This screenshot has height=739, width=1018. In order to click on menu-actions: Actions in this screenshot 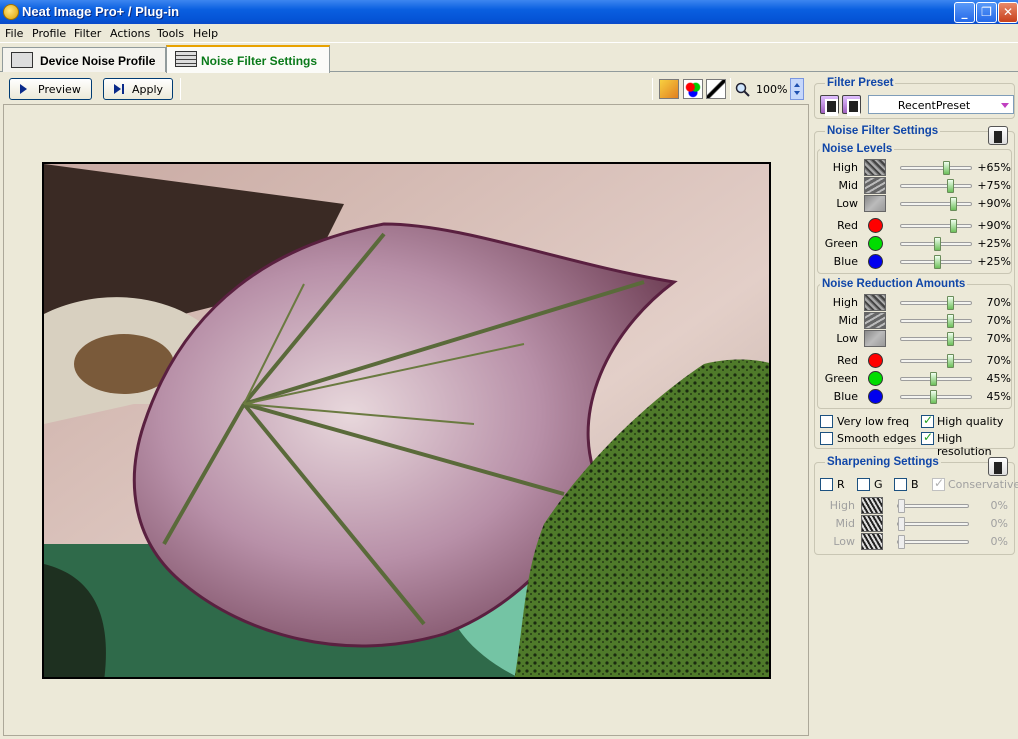, I will do `click(130, 33)`.